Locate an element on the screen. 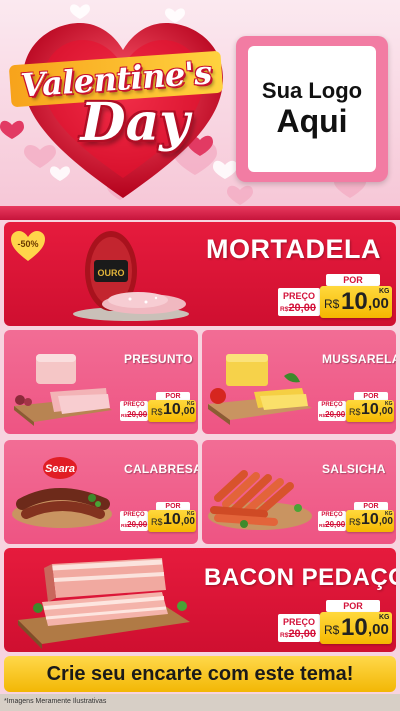 The image size is (400, 711). mortadela-image-icon: OURO is located at coordinates (131, 276).